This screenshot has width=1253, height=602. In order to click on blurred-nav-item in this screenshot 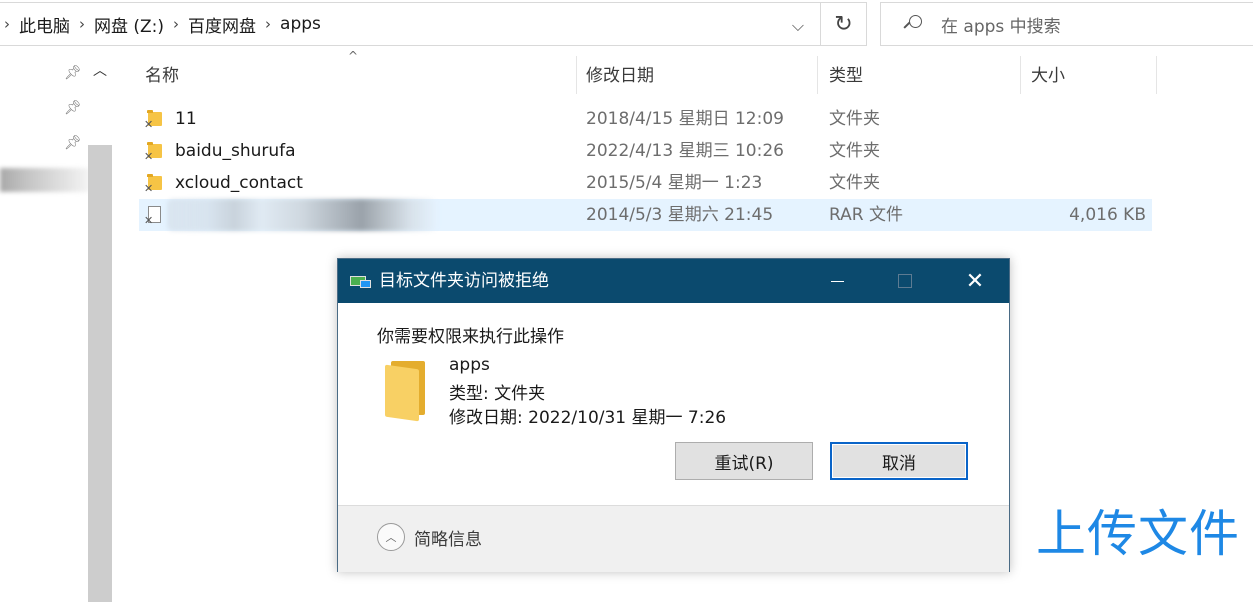, I will do `click(45, 180)`.